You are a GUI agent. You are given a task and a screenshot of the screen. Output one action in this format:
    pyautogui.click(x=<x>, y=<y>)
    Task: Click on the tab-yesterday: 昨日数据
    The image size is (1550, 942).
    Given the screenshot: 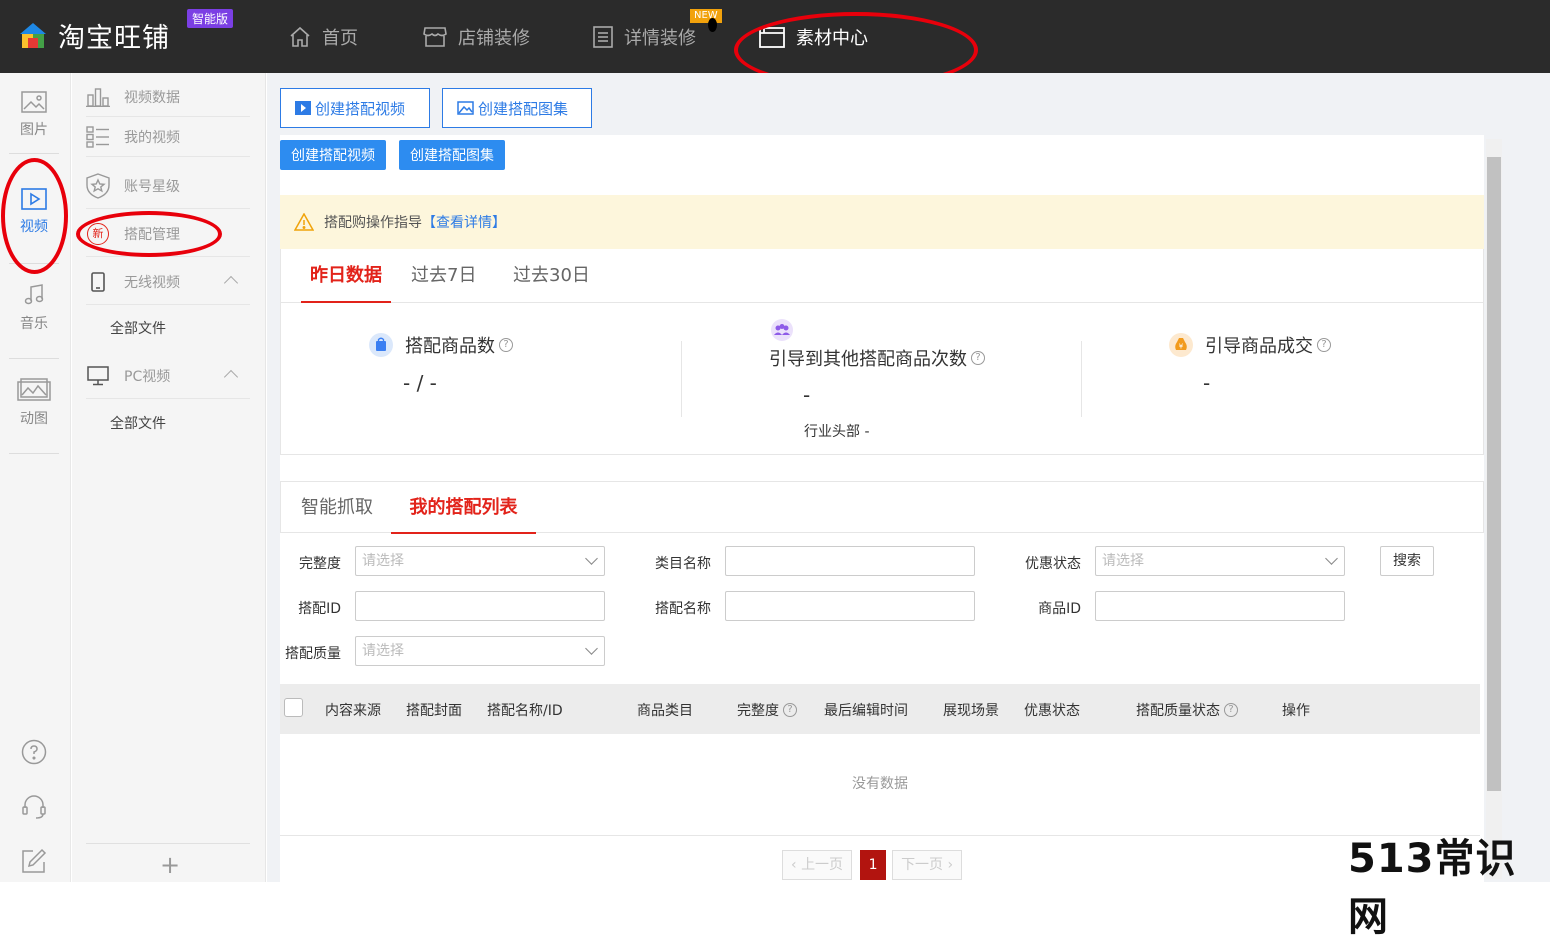 What is the action you would take?
    pyautogui.click(x=346, y=276)
    